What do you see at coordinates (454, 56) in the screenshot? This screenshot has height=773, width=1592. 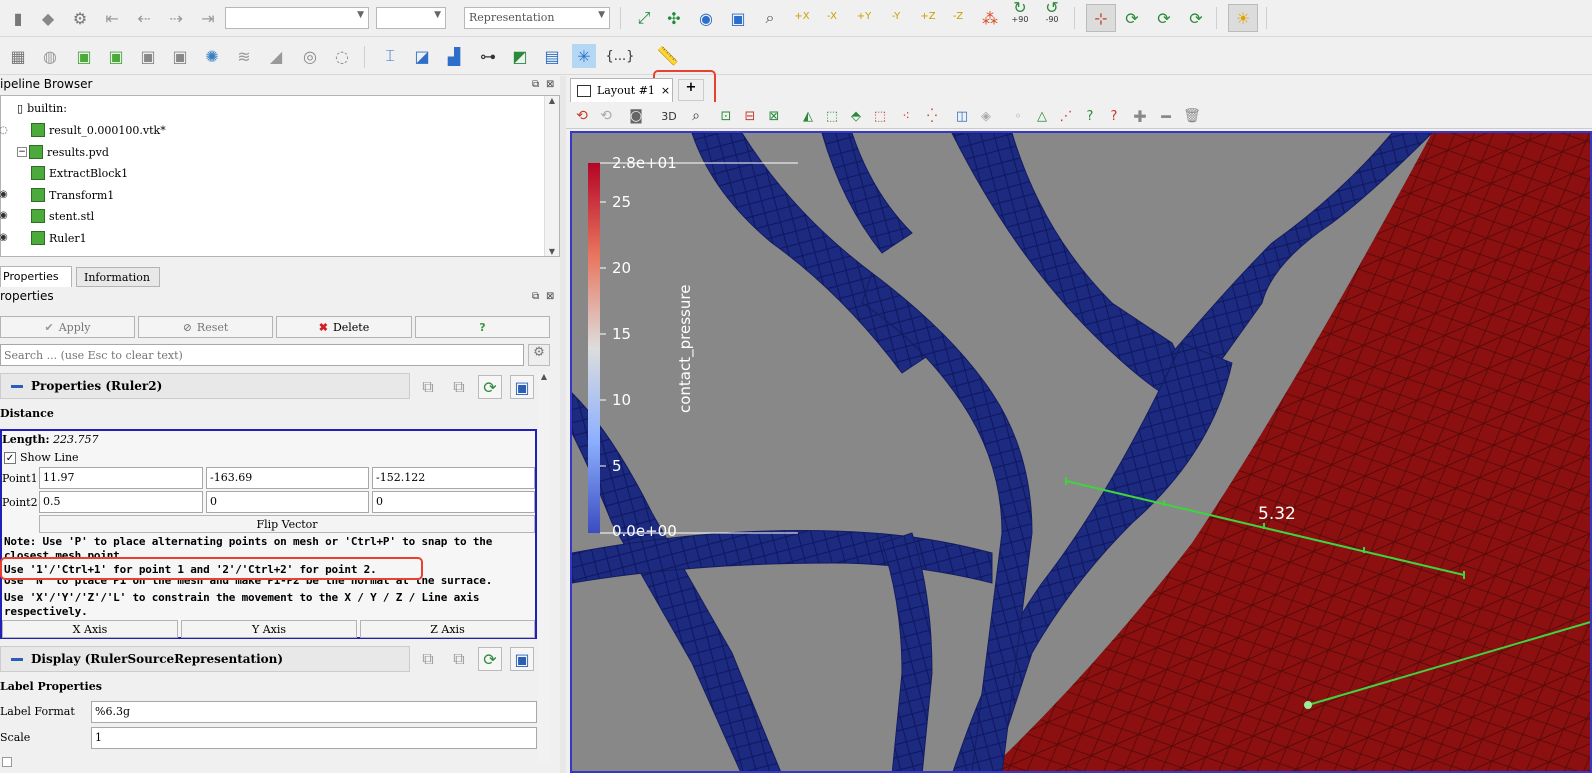 I see `histogram-icon: ▟` at bounding box center [454, 56].